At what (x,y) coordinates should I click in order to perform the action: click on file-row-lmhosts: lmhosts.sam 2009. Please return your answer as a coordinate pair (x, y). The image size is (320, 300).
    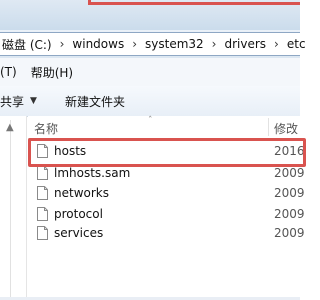
    Looking at the image, I should click on (167, 174).